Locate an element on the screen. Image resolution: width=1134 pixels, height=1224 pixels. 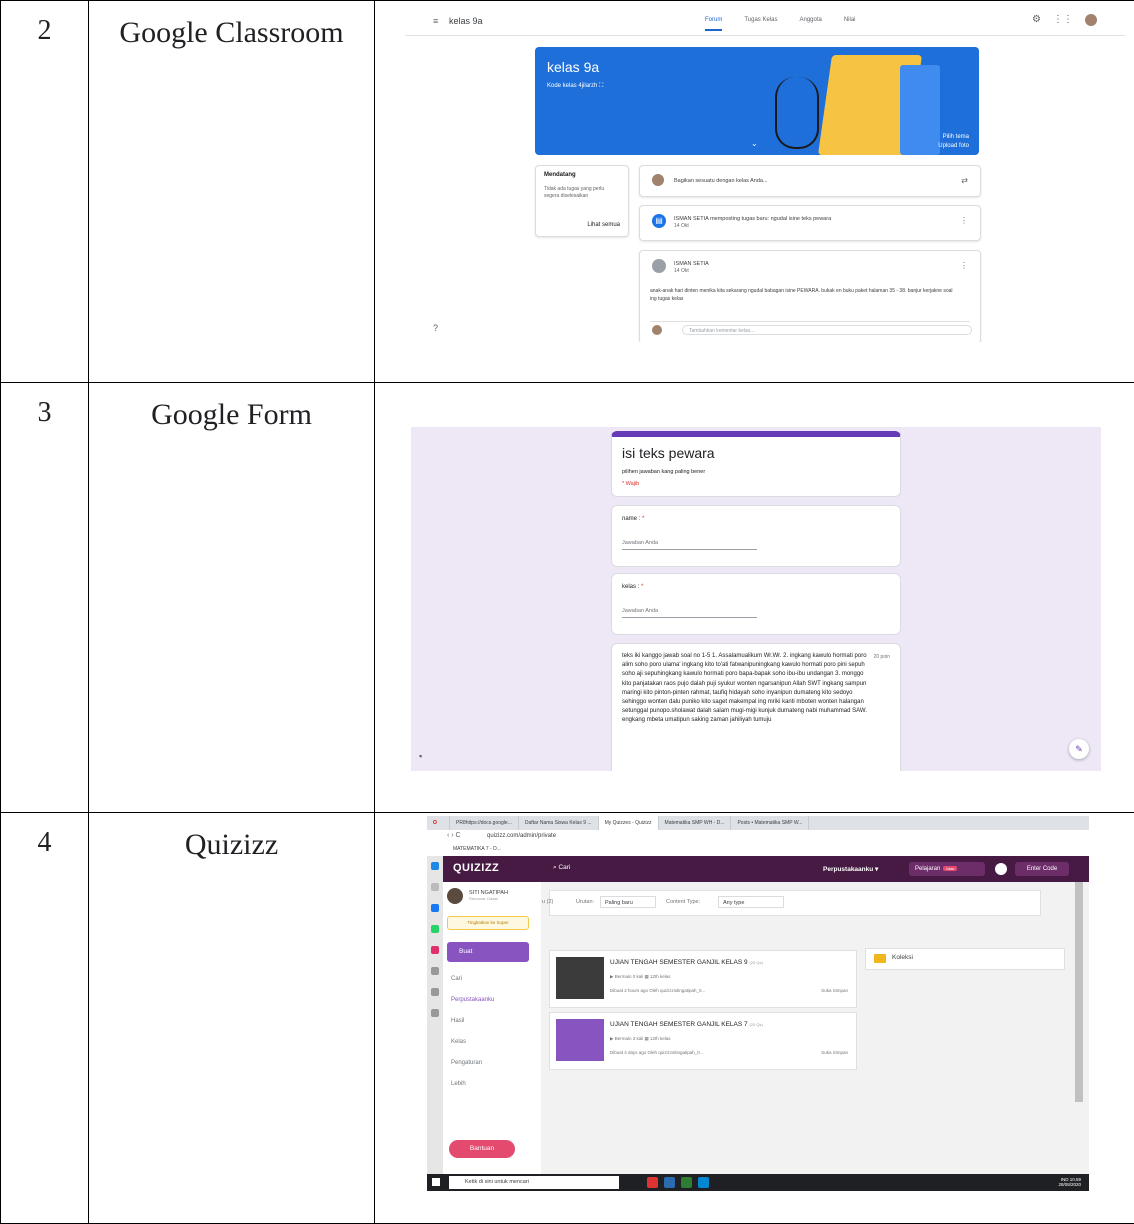
whatsapp-icon is located at coordinates (435, 929).